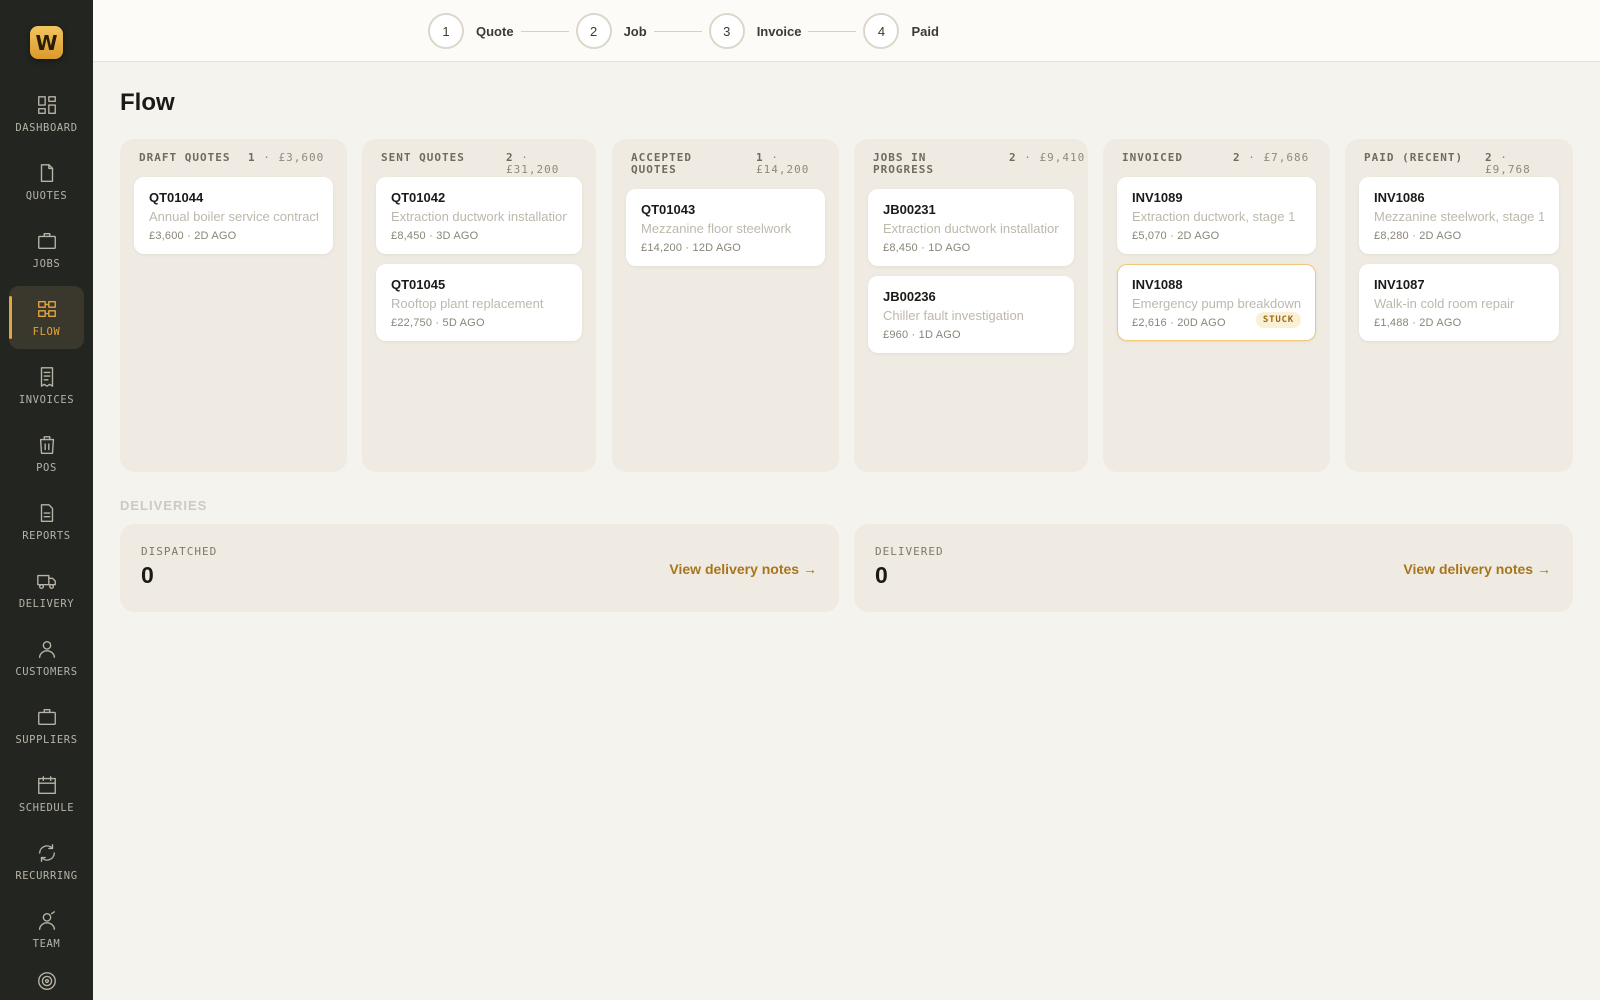 The image size is (1600, 1000). Describe the element at coordinates (46, 127) in the screenshot. I see `sidebar-item-label: DASHBOARD` at that location.